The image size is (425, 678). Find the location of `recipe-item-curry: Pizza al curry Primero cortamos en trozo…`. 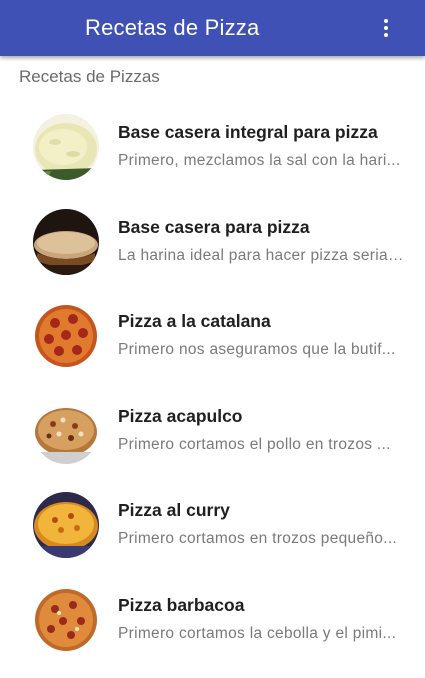

recipe-item-curry: Pizza al curry Primero cortamos en trozo… is located at coordinates (212, 536).